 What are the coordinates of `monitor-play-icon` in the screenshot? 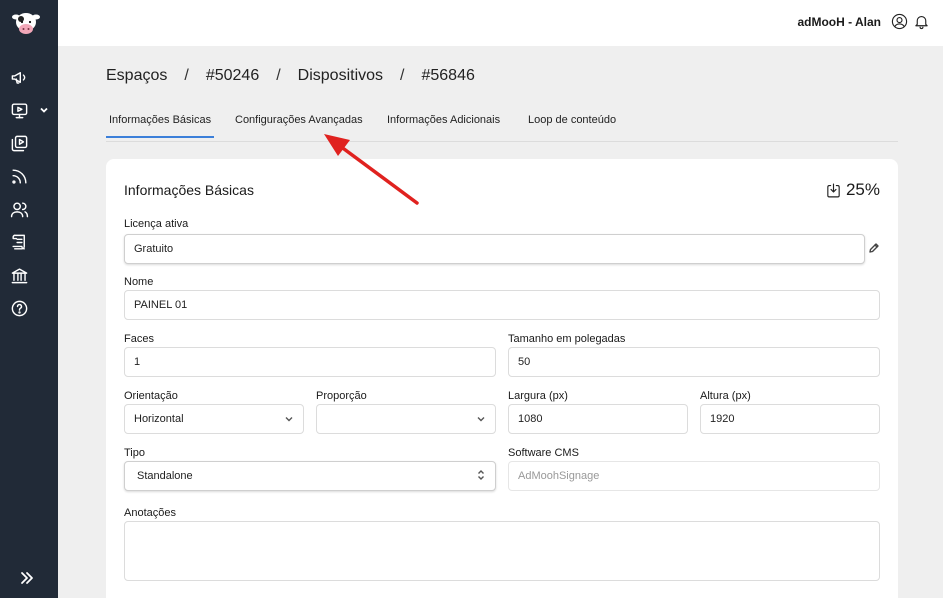 It's located at (19, 110).